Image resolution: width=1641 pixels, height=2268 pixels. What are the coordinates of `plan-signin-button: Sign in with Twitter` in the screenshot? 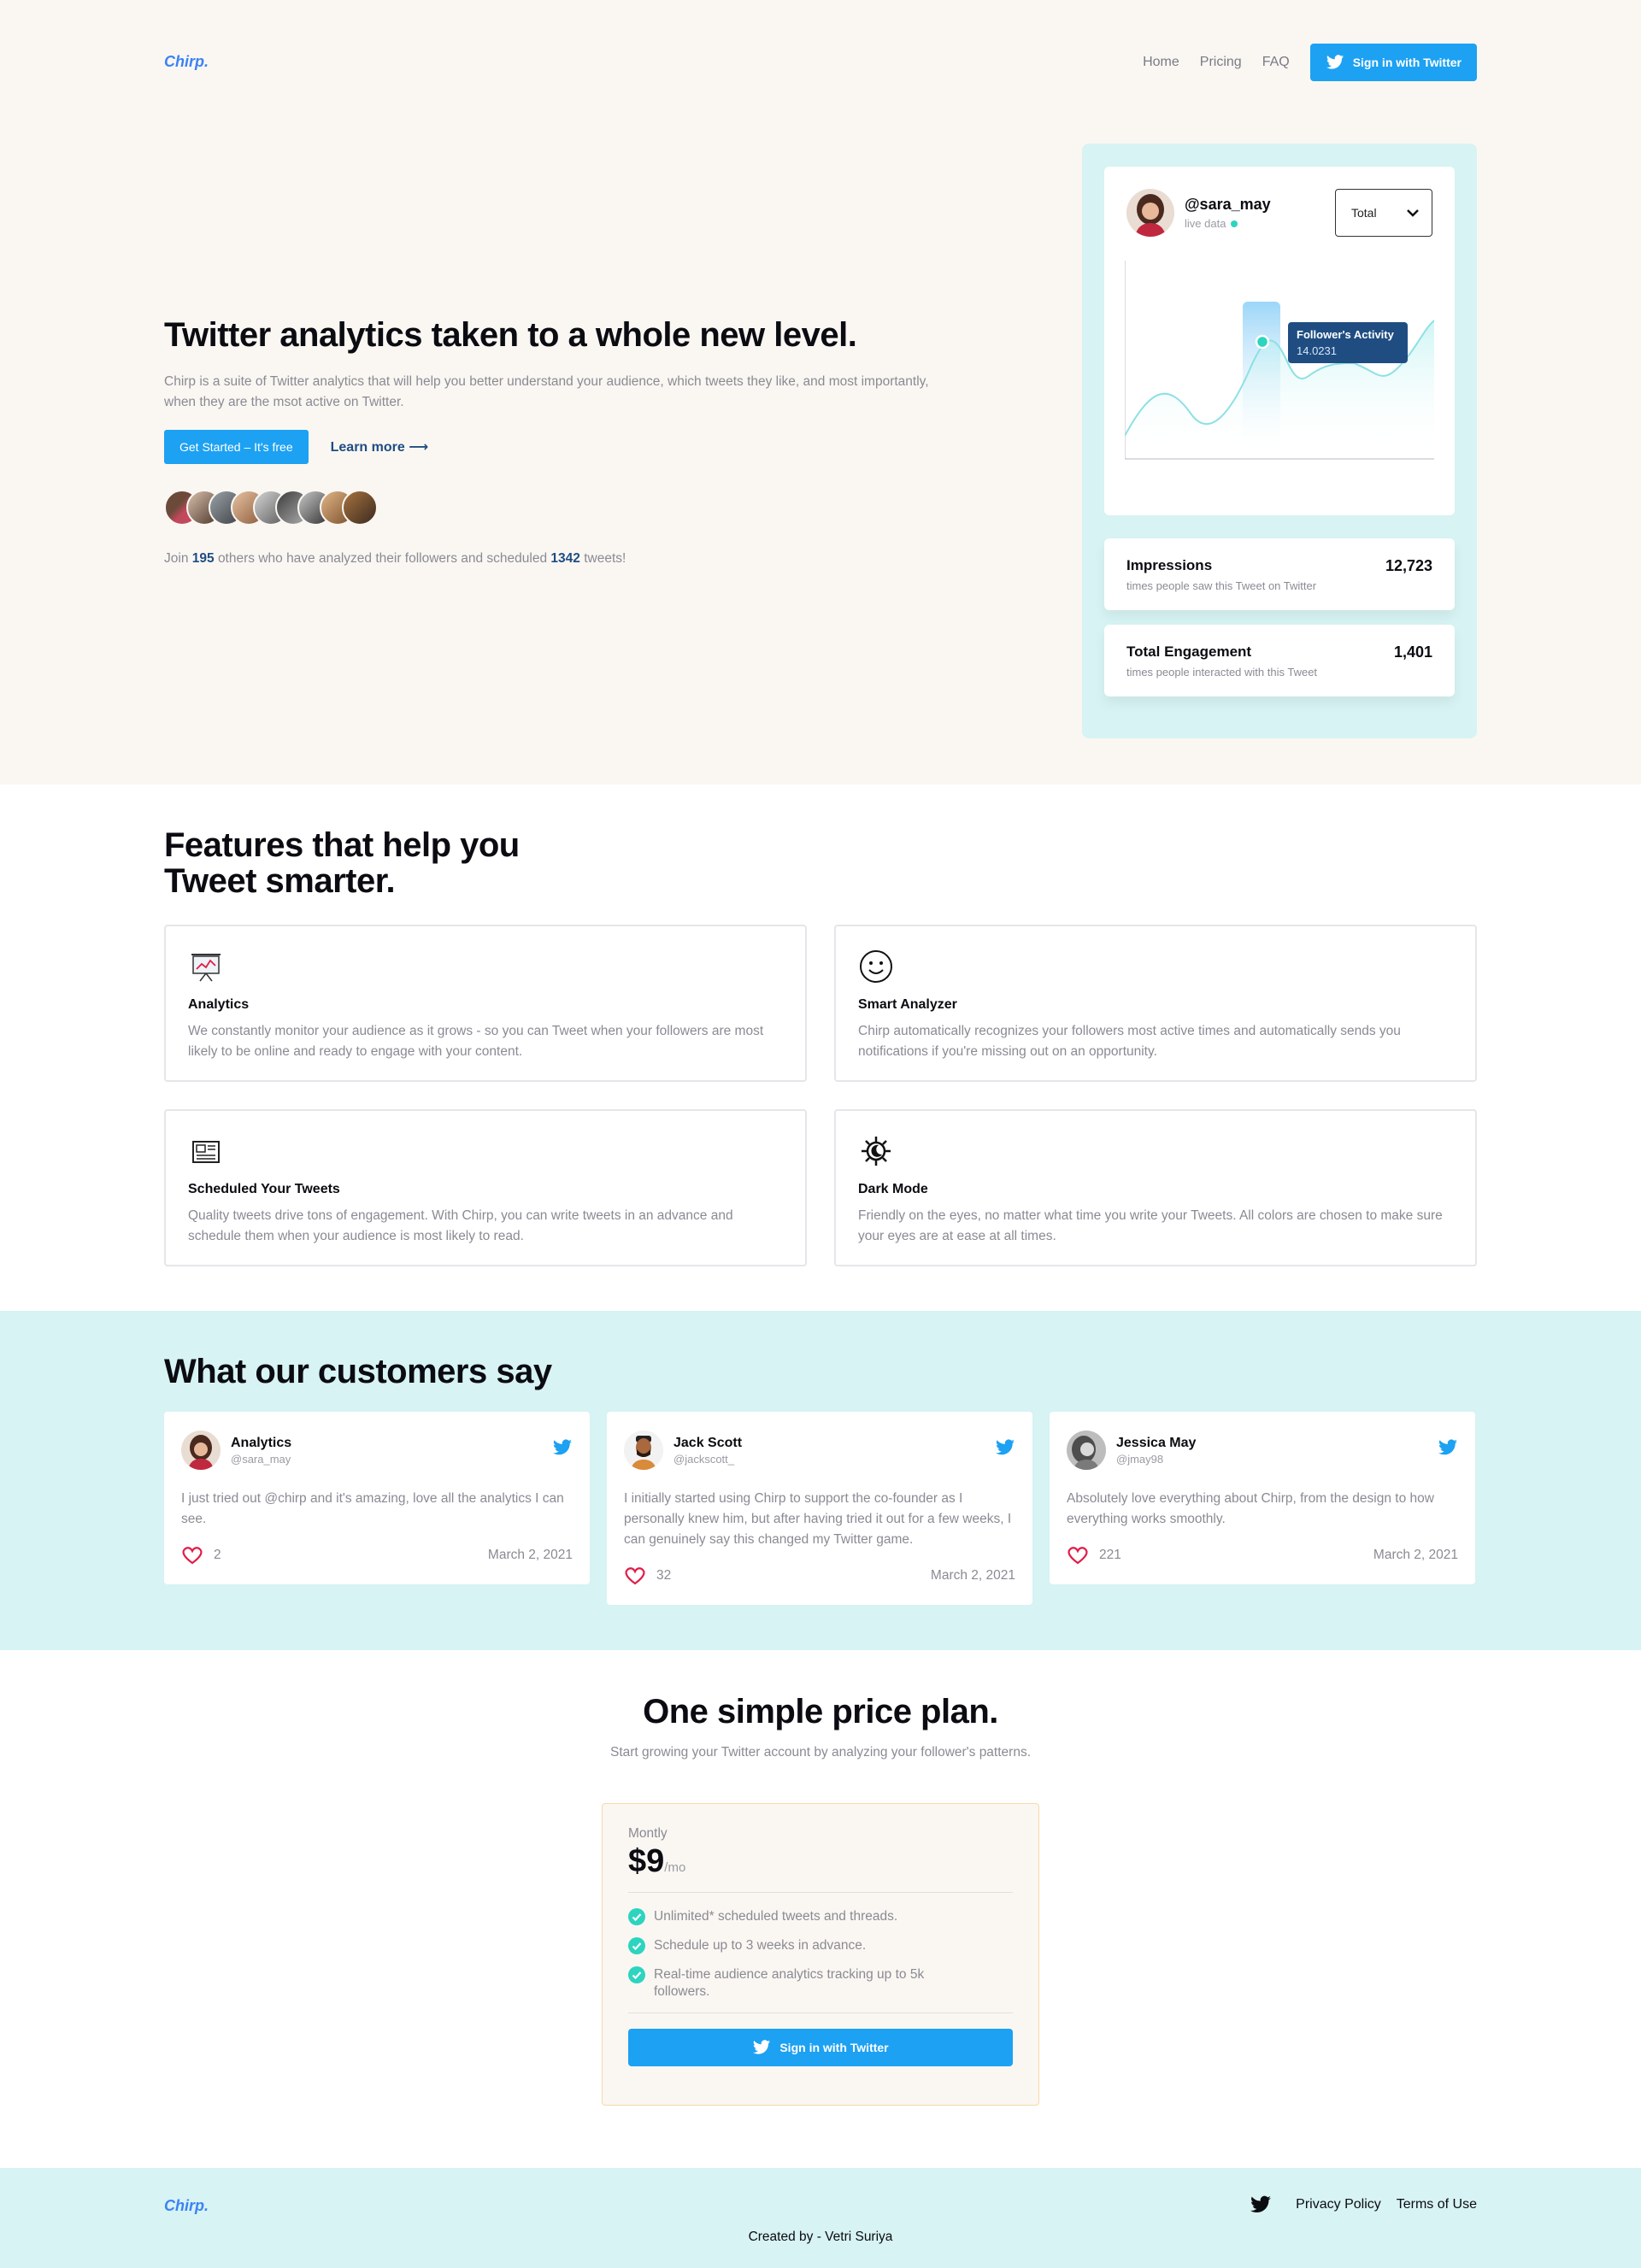 It's located at (820, 2047).